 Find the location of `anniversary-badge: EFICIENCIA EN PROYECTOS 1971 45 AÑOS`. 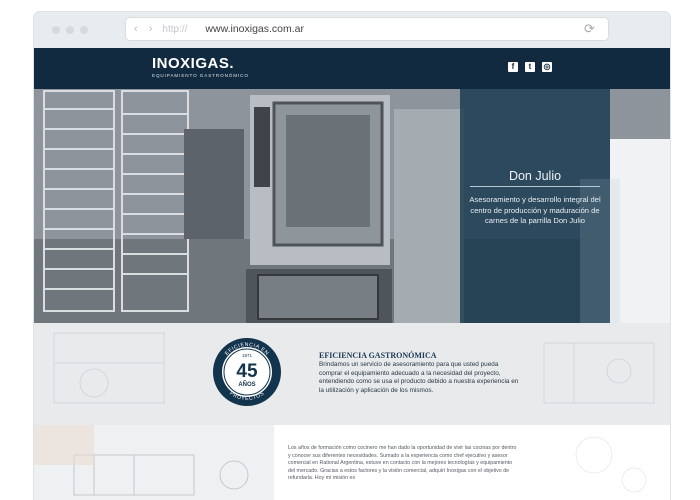

anniversary-badge: EFICIENCIA EN PROYECTOS 1971 45 AÑOS is located at coordinates (247, 372).